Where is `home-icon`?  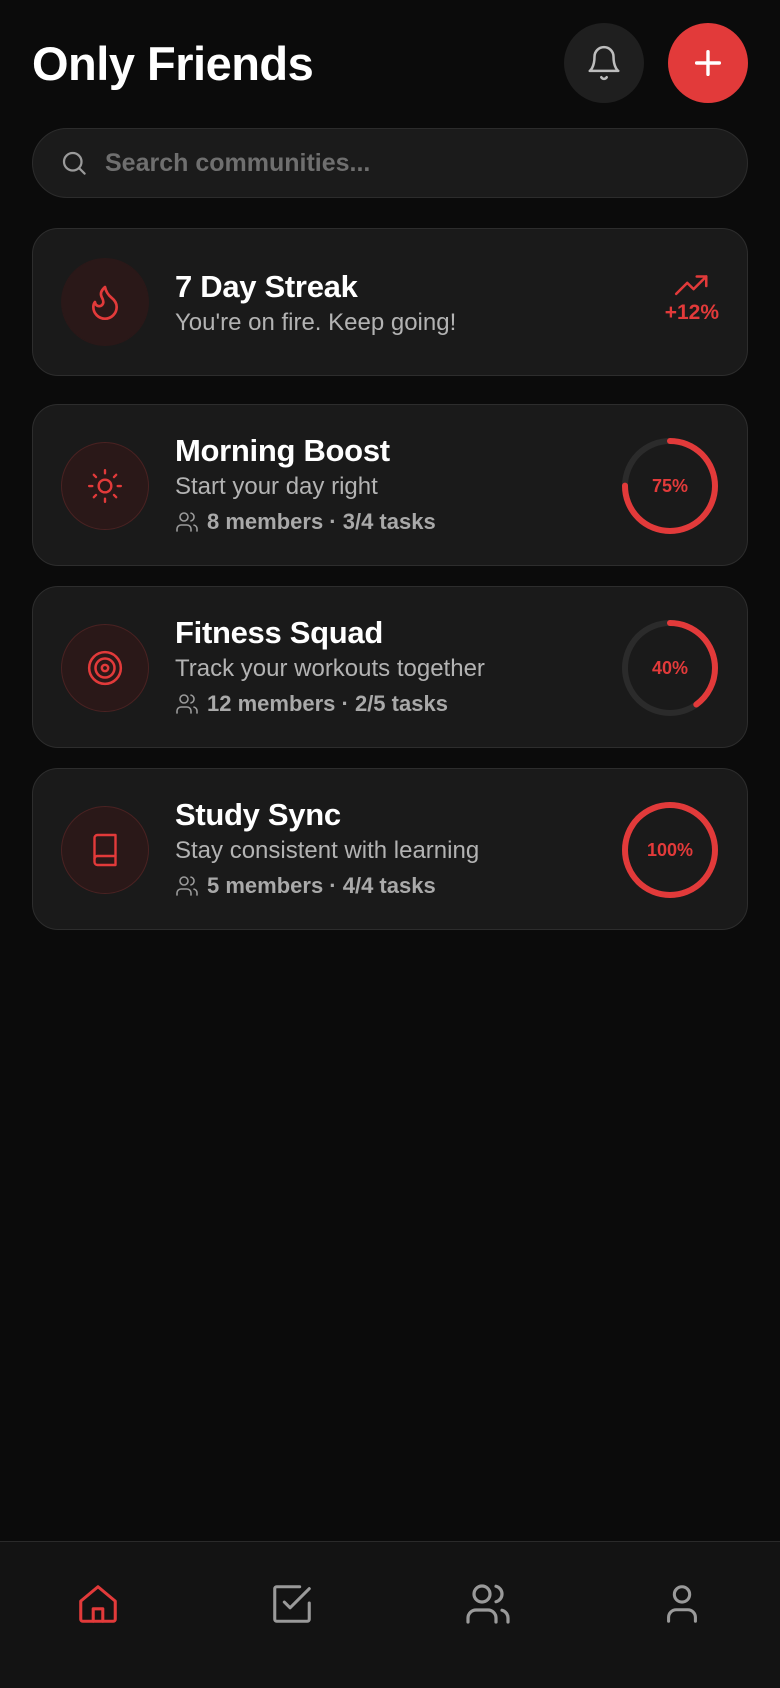
home-icon is located at coordinates (98, 1604).